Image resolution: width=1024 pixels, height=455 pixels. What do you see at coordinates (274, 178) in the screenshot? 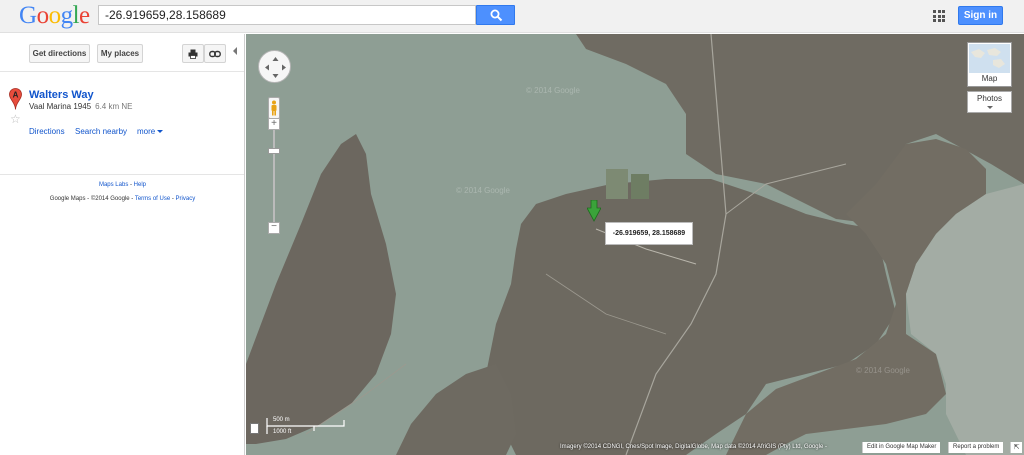
I see `zoom-slider-track` at bounding box center [274, 178].